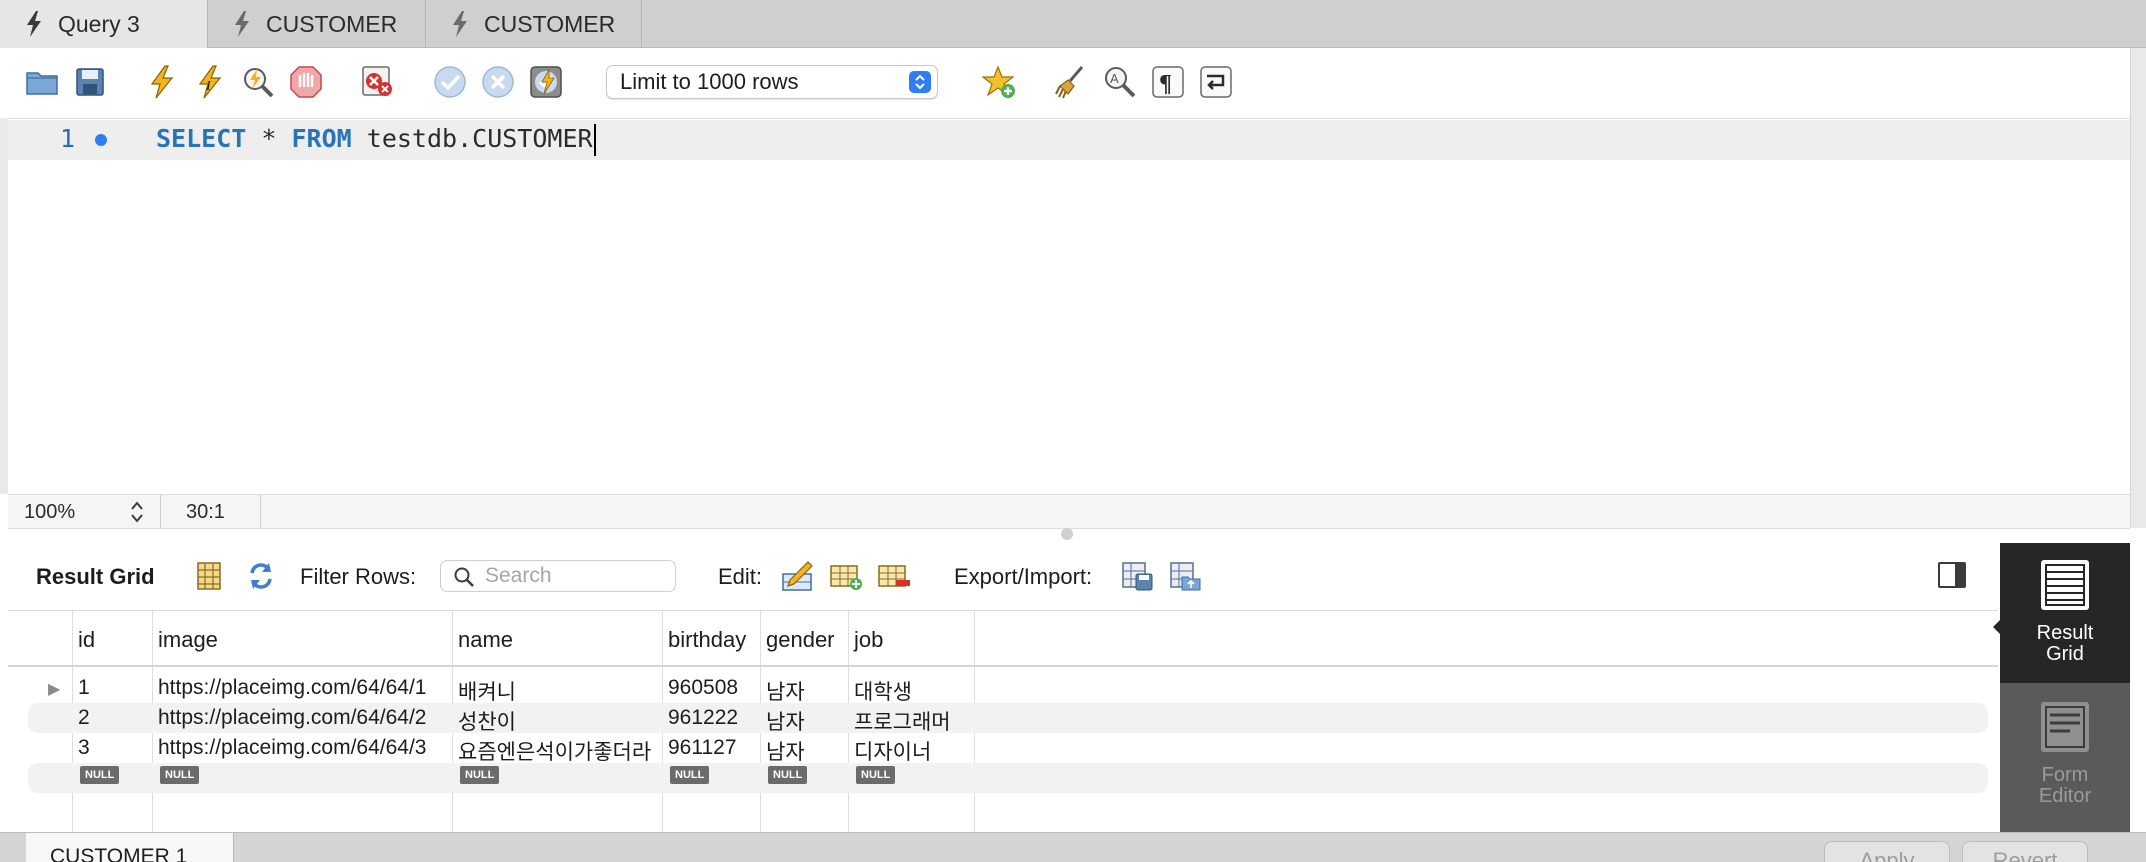 Image resolution: width=2146 pixels, height=862 pixels. I want to click on cell-birthday: 961127, so click(702, 748).